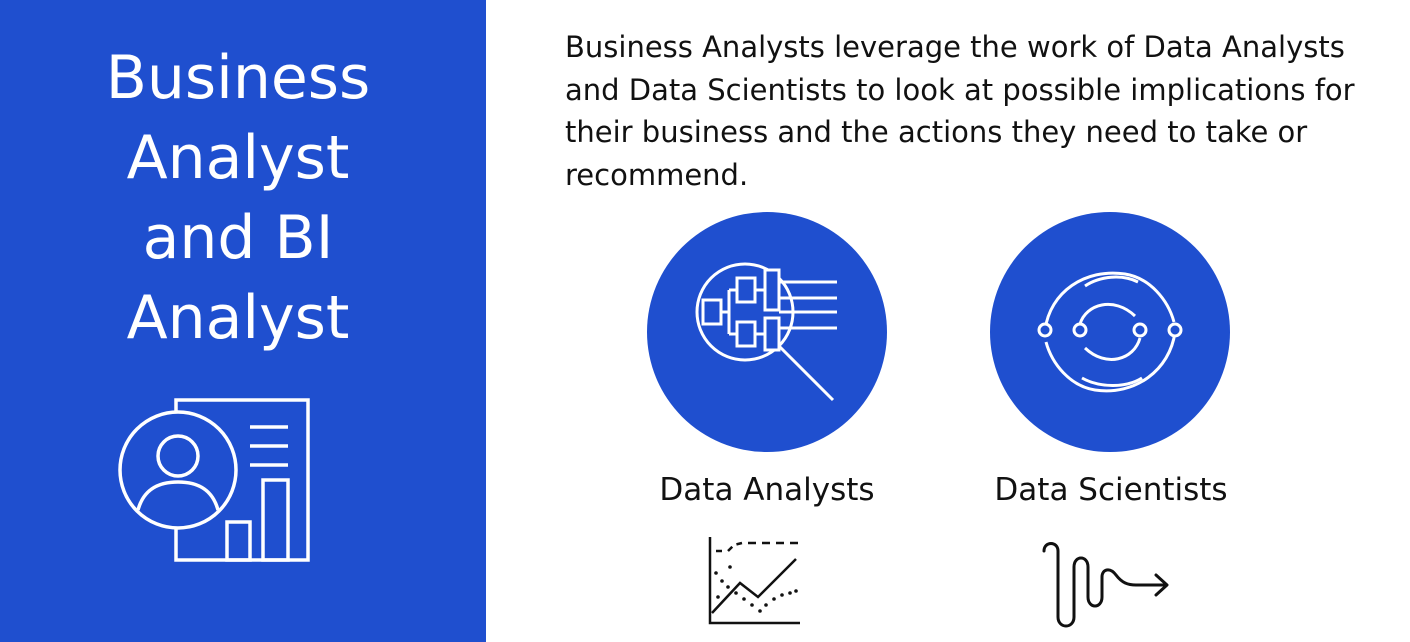 This screenshot has height=642, width=1410. What do you see at coordinates (1111, 490) in the screenshot?
I see `data-scientists-label: Data Scientists` at bounding box center [1111, 490].